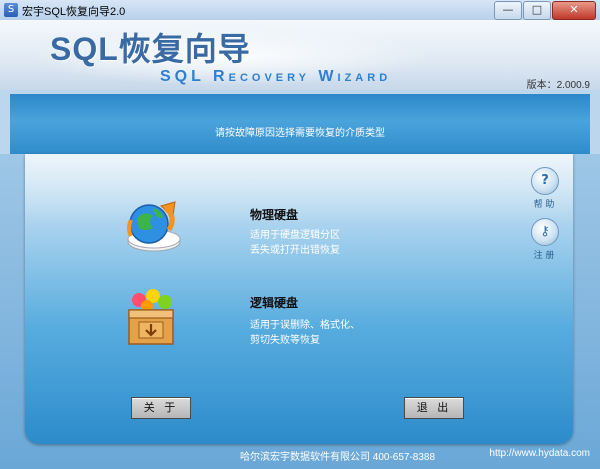 The height and width of the screenshot is (469, 600). I want to click on help-label: 帮 助, so click(544, 205).